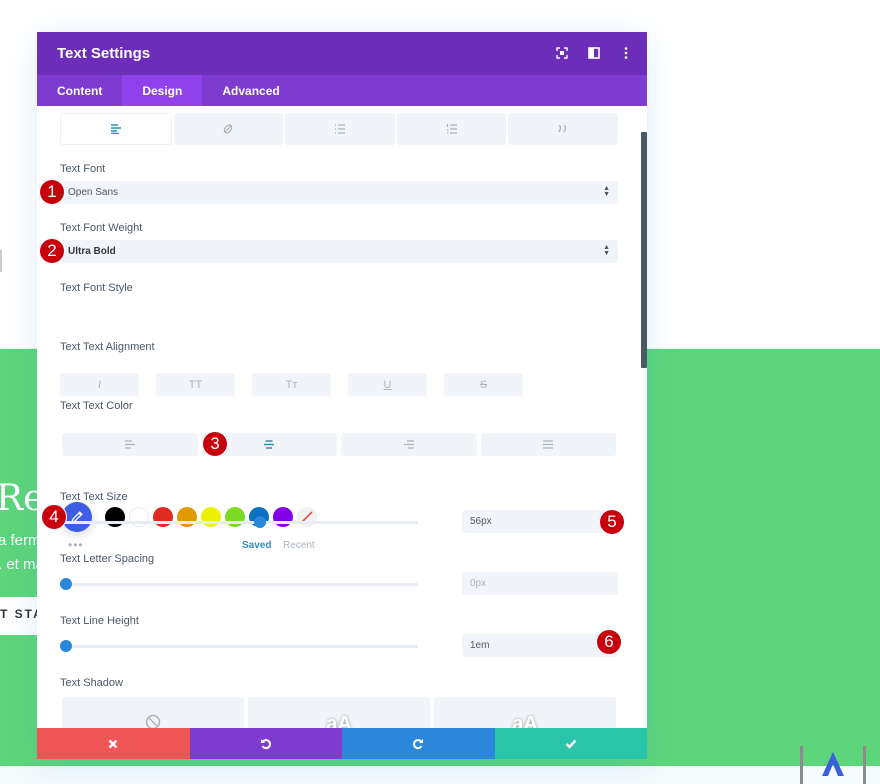 This screenshot has height=784, width=880. I want to click on undo-button, so click(265, 743).